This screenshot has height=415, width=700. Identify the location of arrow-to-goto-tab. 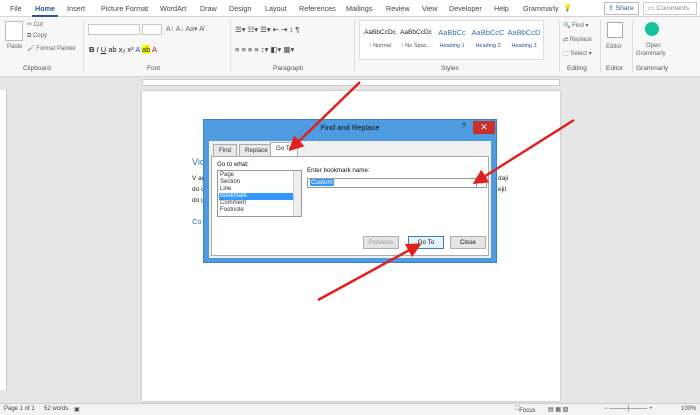
(324, 116).